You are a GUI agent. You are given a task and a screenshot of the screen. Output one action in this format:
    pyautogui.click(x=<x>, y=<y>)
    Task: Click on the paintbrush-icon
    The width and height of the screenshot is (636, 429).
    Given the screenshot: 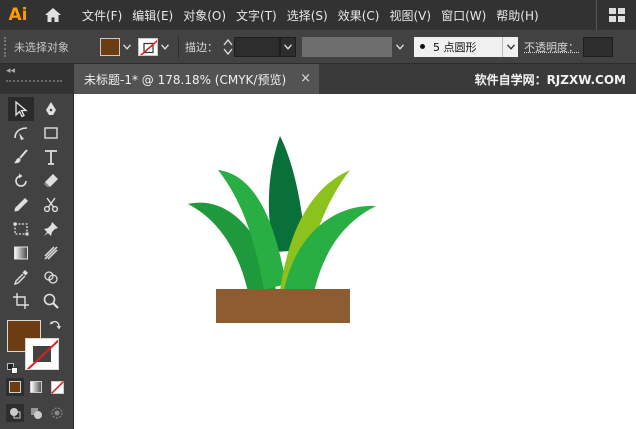 What is the action you would take?
    pyautogui.click(x=21, y=157)
    